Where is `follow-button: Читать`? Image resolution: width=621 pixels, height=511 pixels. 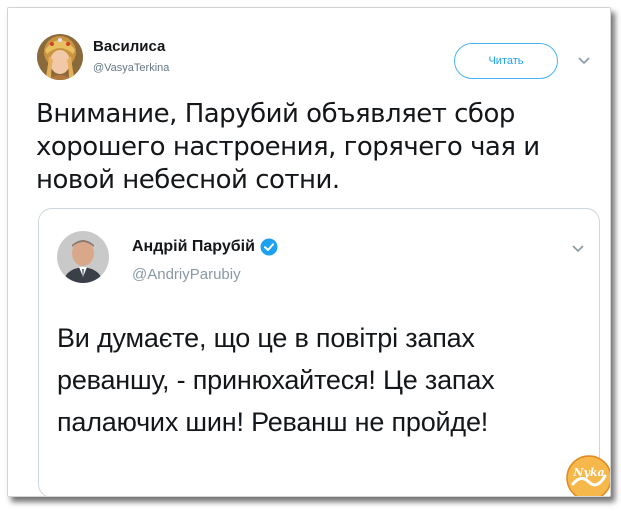
follow-button: Читать is located at coordinates (506, 61).